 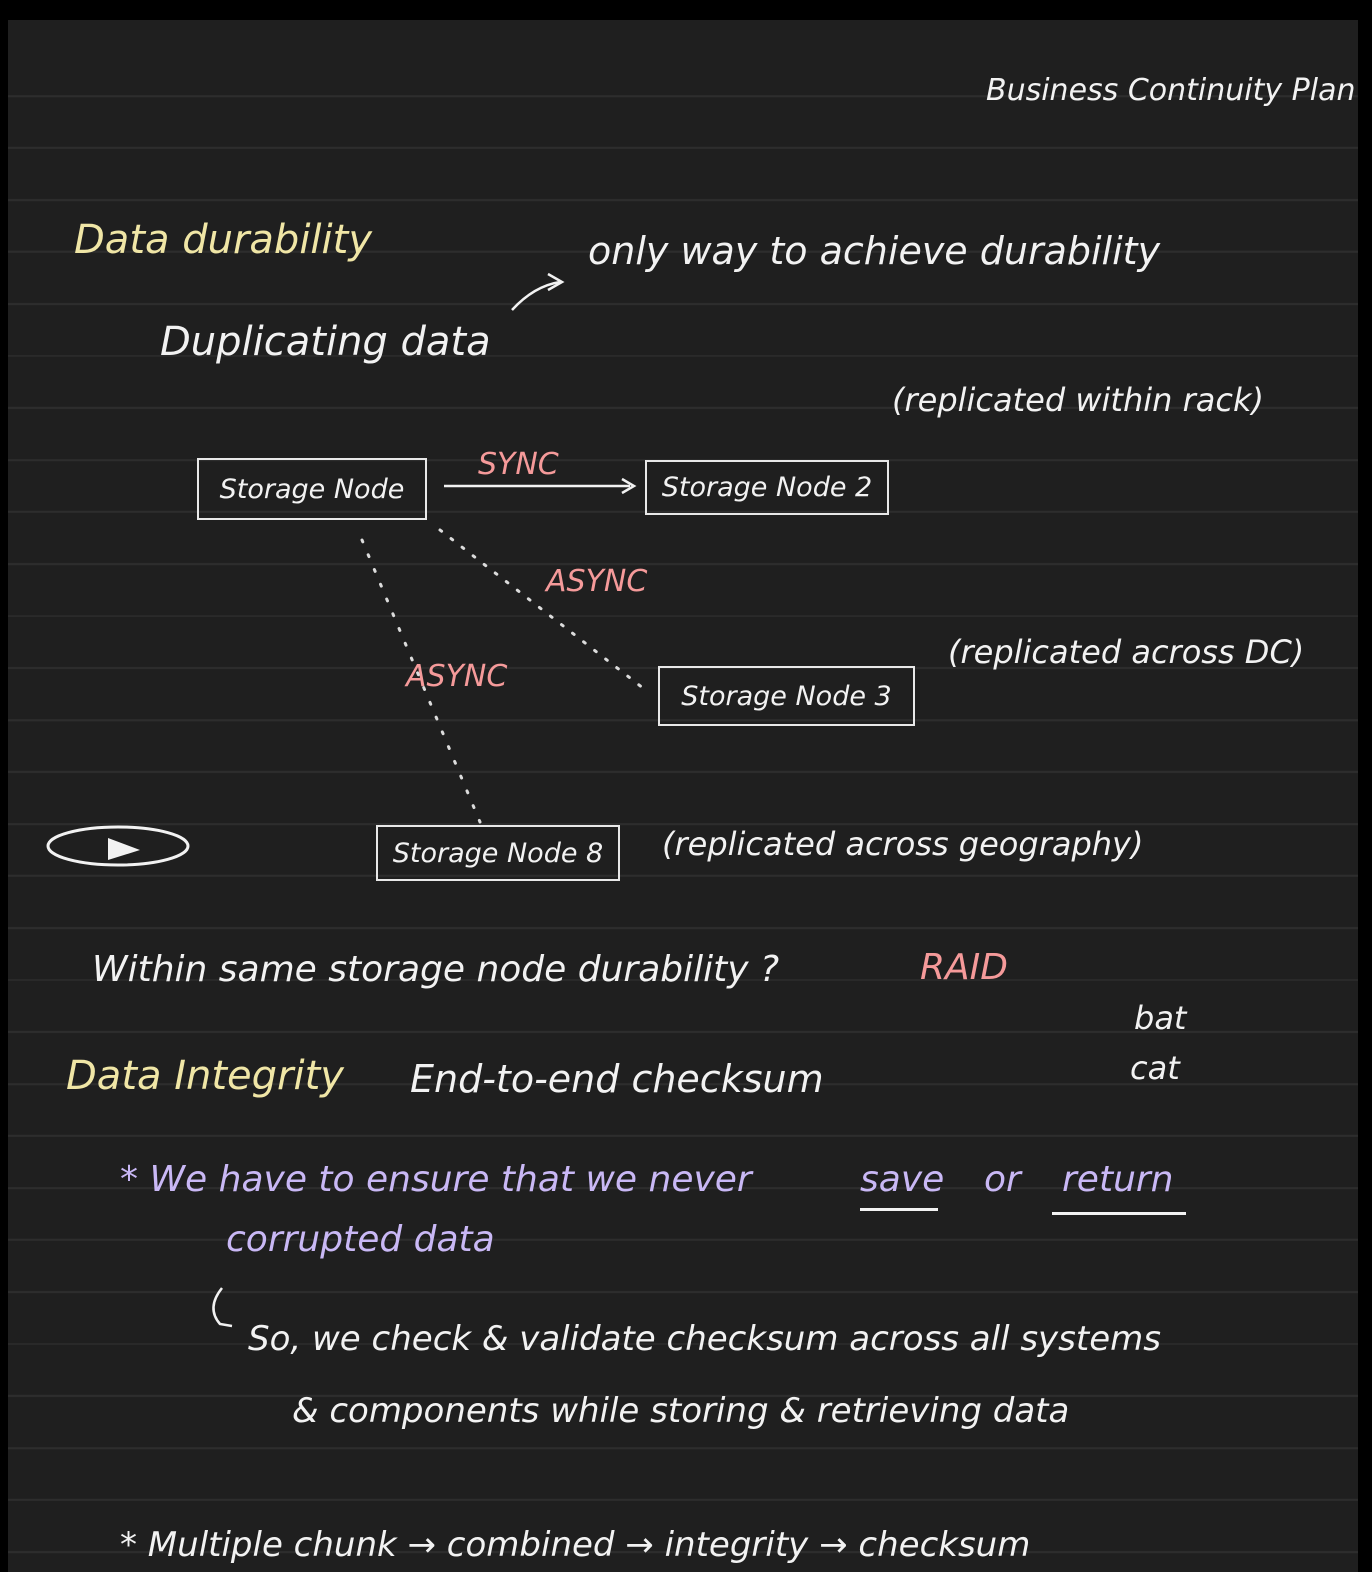 What do you see at coordinates (538, 291) in the screenshot?
I see `curved-arrow-to-note` at bounding box center [538, 291].